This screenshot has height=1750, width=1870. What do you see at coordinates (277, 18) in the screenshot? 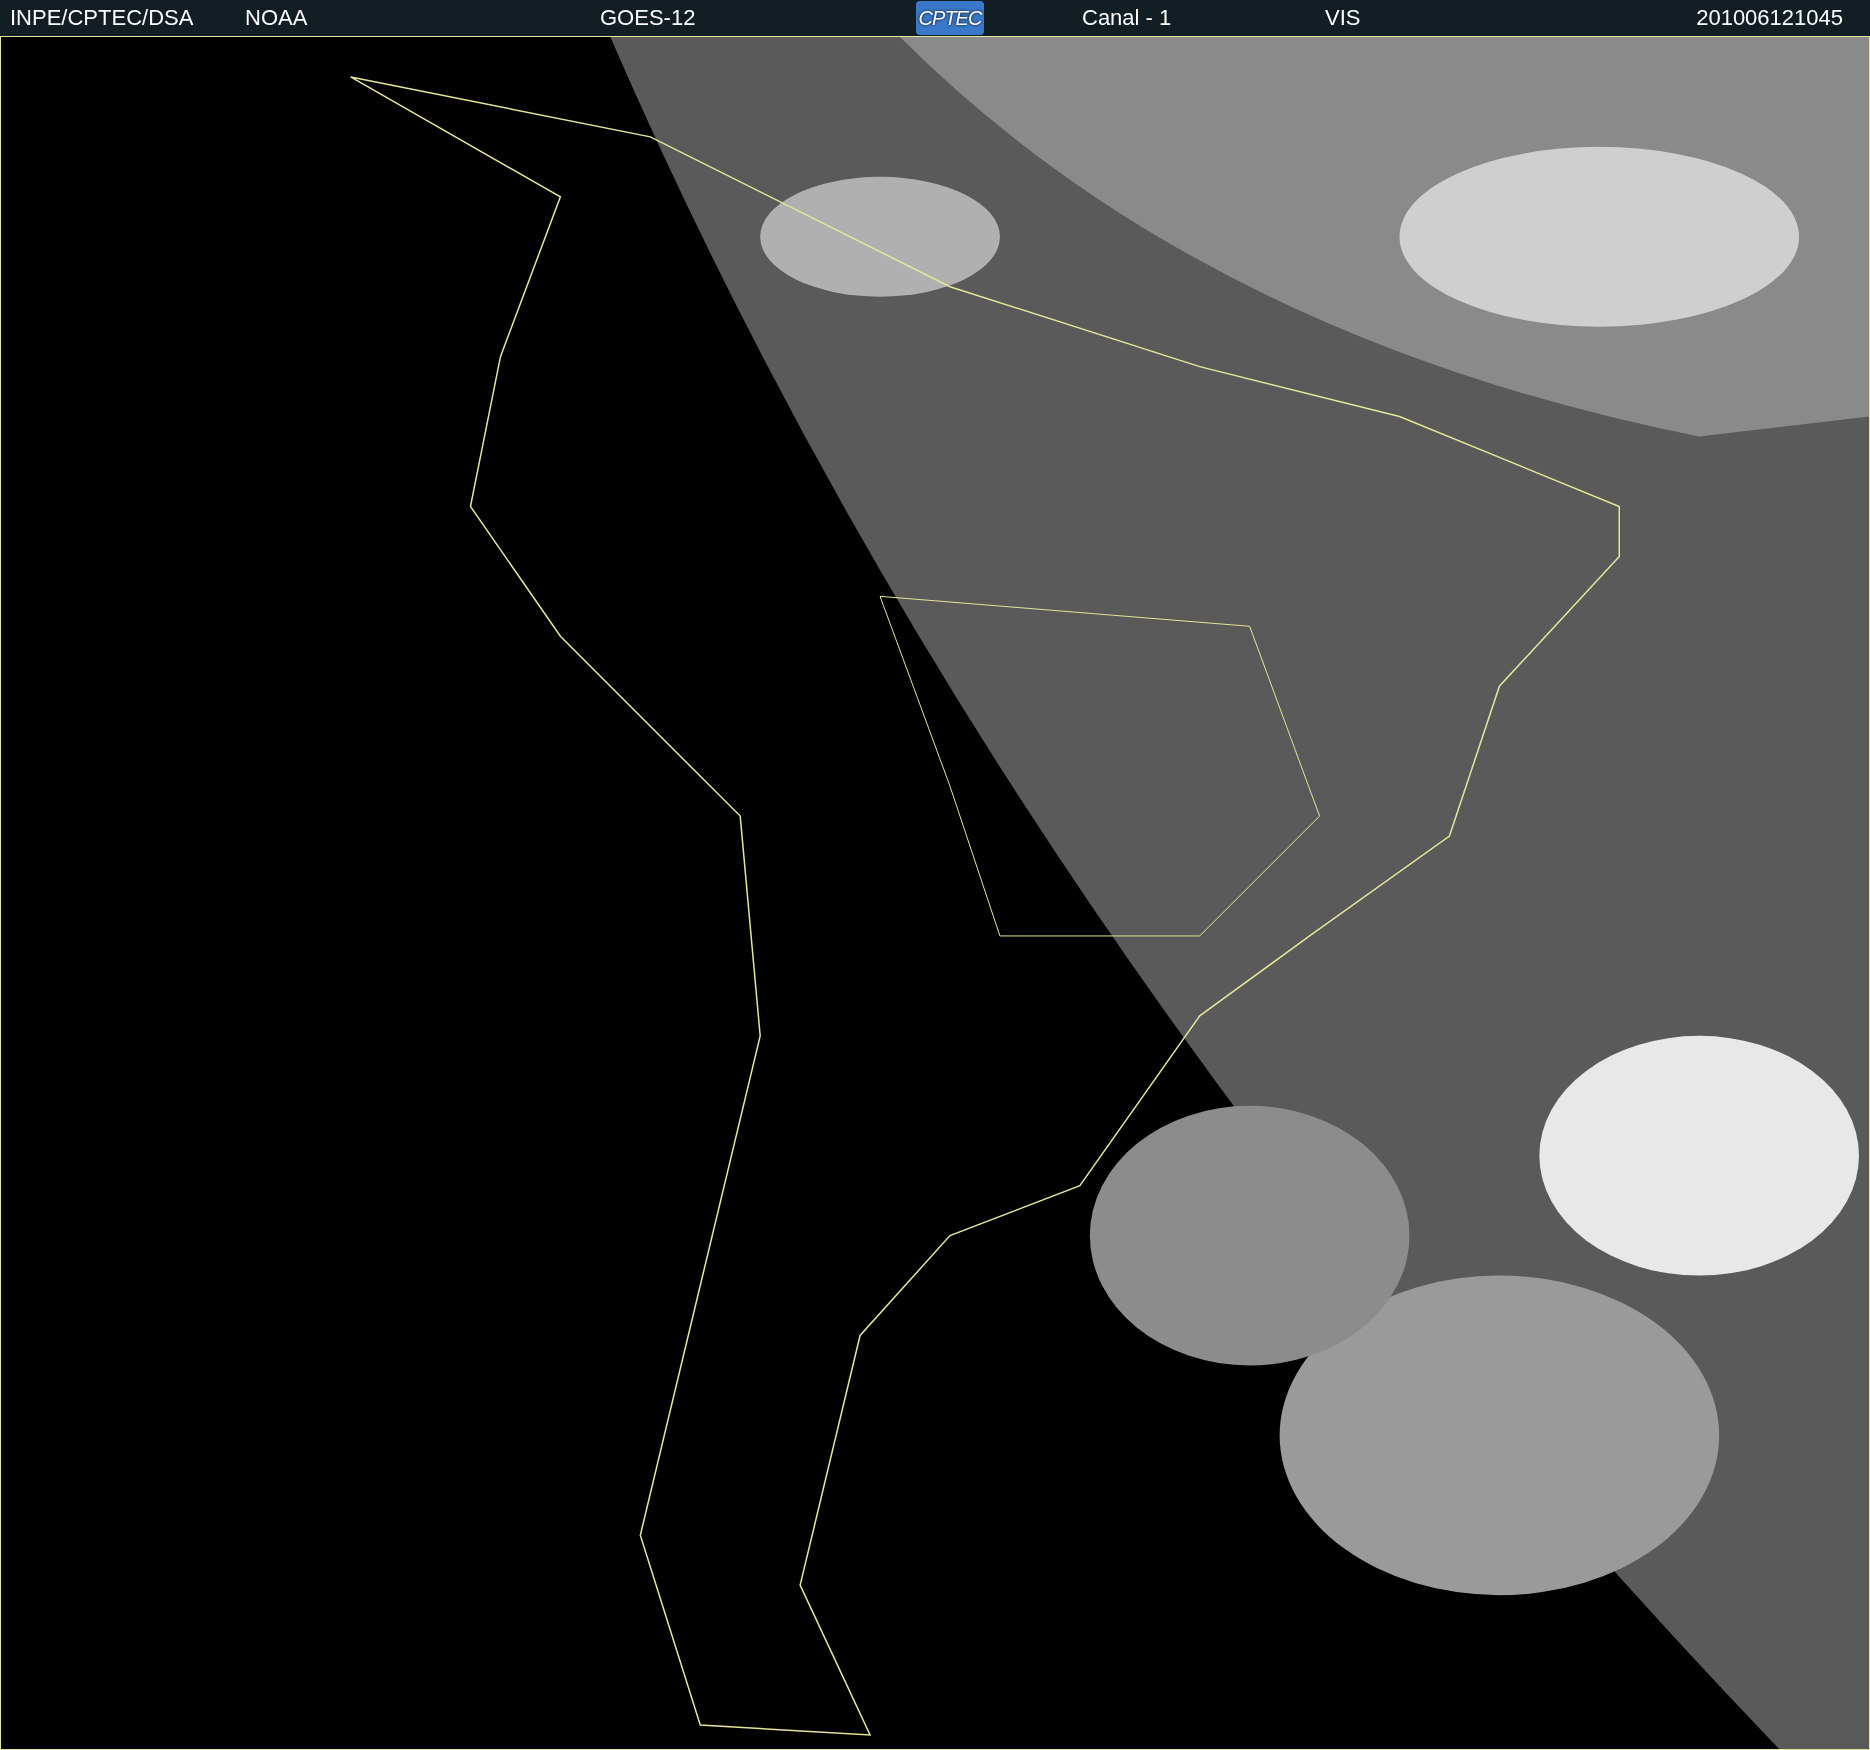
I see `agency-label: NOAA` at bounding box center [277, 18].